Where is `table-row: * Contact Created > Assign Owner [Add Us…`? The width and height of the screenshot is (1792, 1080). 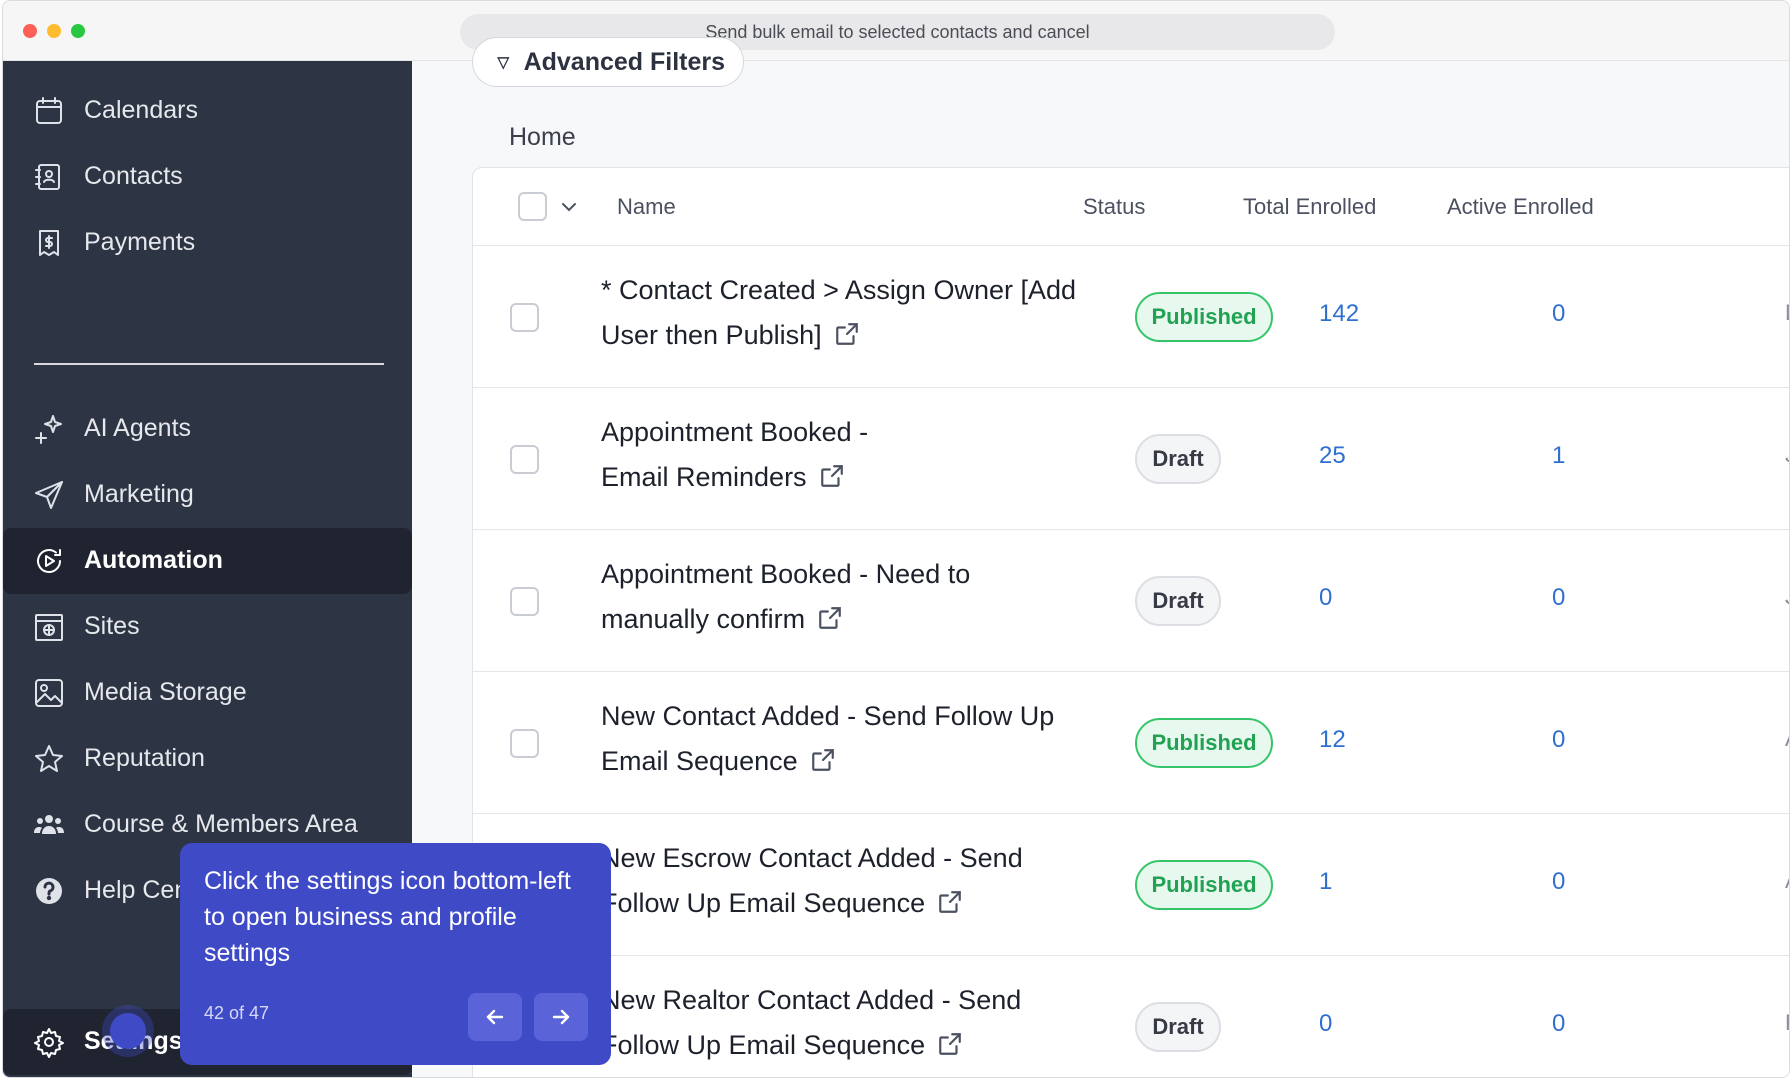 table-row: * Contact Created > Assign Owner [Add Us… is located at coordinates (1131, 317).